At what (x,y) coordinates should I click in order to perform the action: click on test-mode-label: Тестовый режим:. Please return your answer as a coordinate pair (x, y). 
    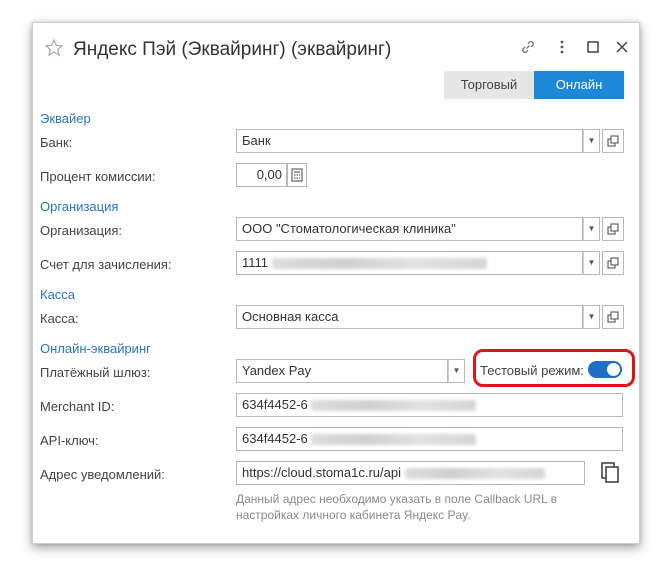
    Looking at the image, I should click on (532, 370).